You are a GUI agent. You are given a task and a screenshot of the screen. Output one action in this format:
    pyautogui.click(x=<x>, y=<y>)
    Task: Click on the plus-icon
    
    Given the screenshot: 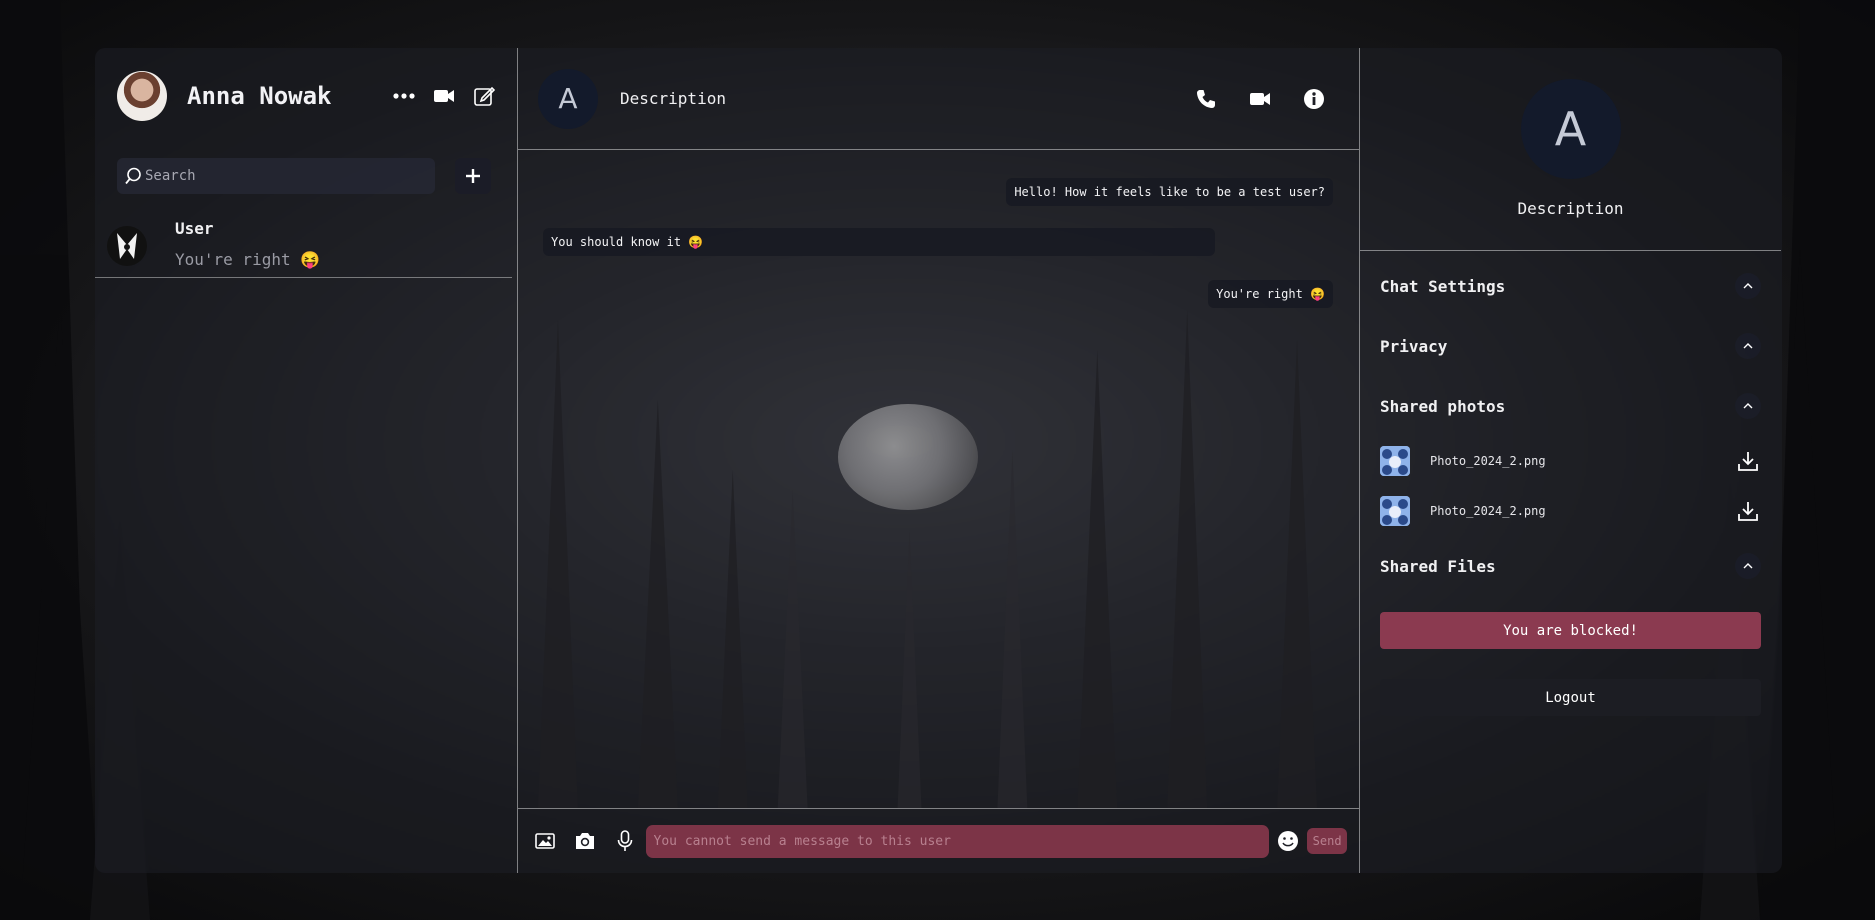 What is the action you would take?
    pyautogui.click(x=473, y=176)
    